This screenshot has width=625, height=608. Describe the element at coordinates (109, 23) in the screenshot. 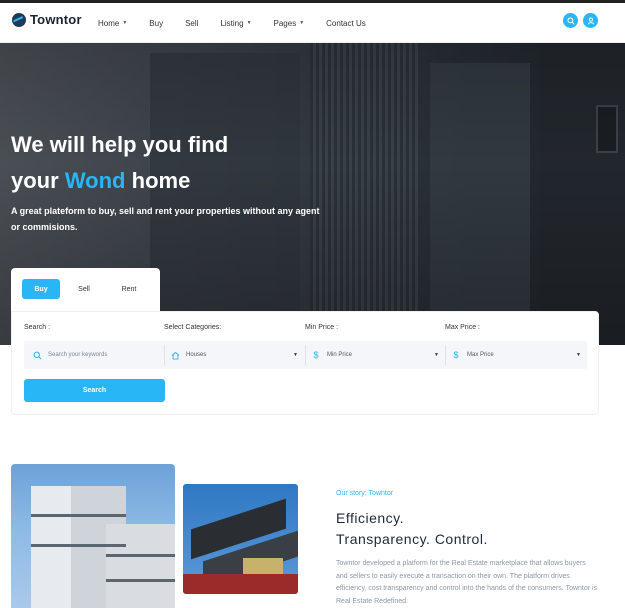

I see `nav-label: Home` at that location.